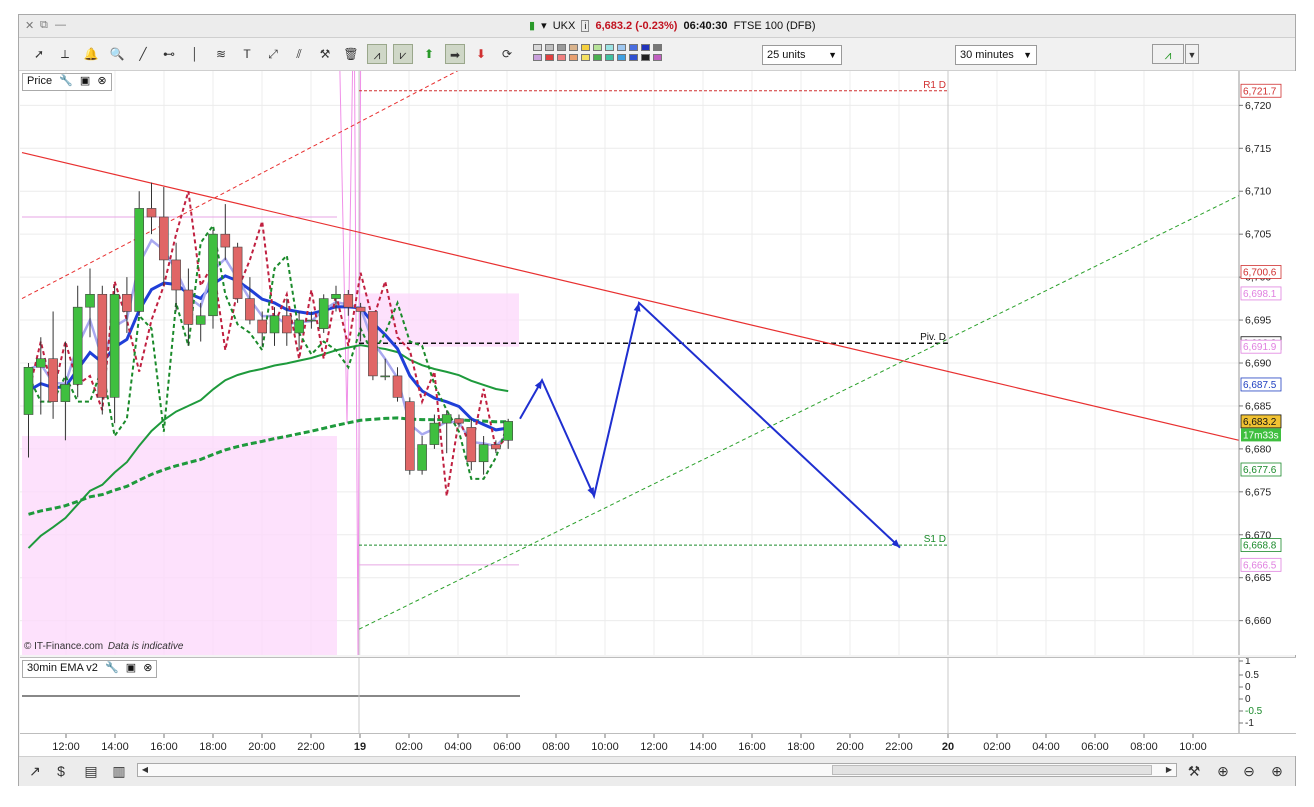 This screenshot has height=807, width=1314. Describe the element at coordinates (299, 54) in the screenshot. I see `parallel-icon: ⫽` at that location.